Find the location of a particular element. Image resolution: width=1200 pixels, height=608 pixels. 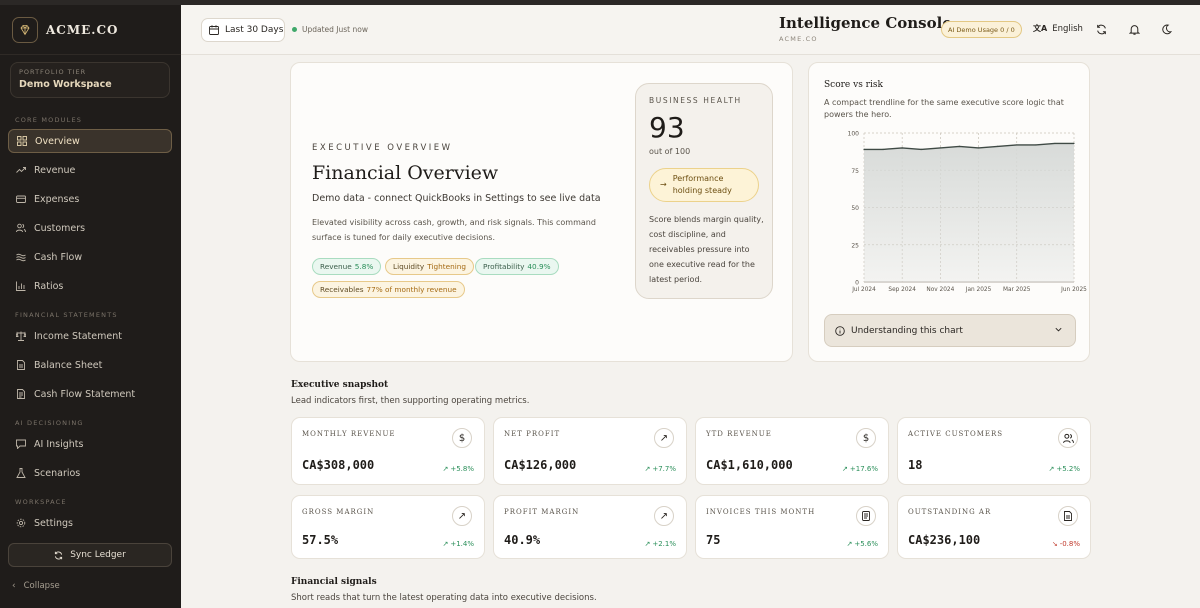

kpi-label: MONTHLY REVENUE is located at coordinates (349, 434).